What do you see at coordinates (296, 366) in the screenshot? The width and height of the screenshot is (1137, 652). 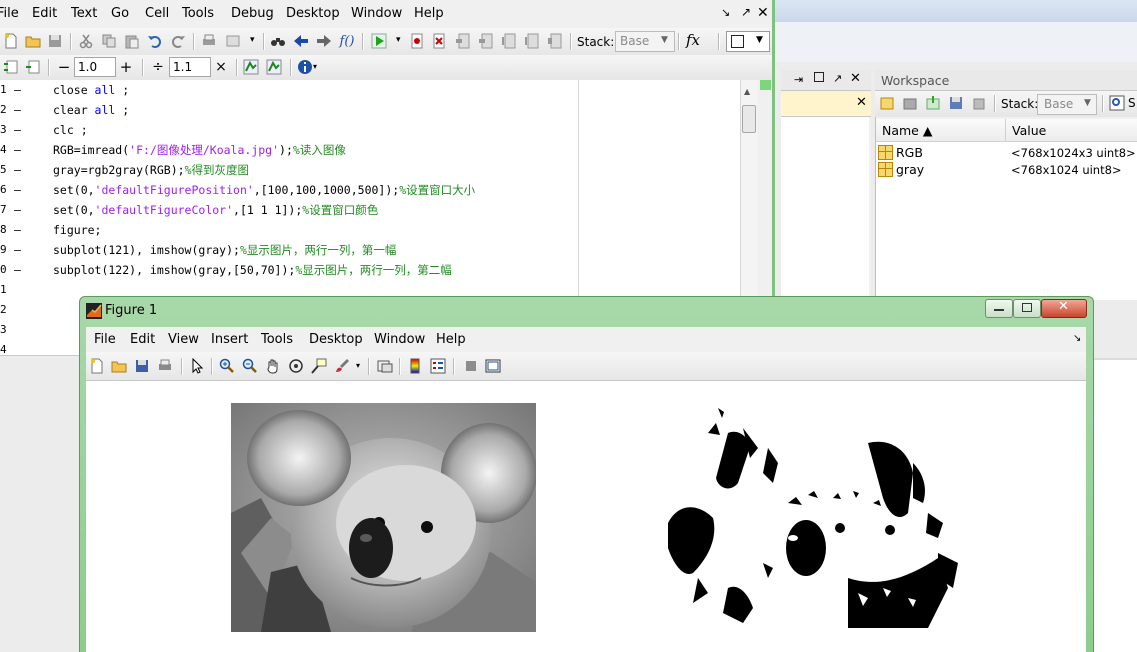 I see `rotate-3d-icon` at bounding box center [296, 366].